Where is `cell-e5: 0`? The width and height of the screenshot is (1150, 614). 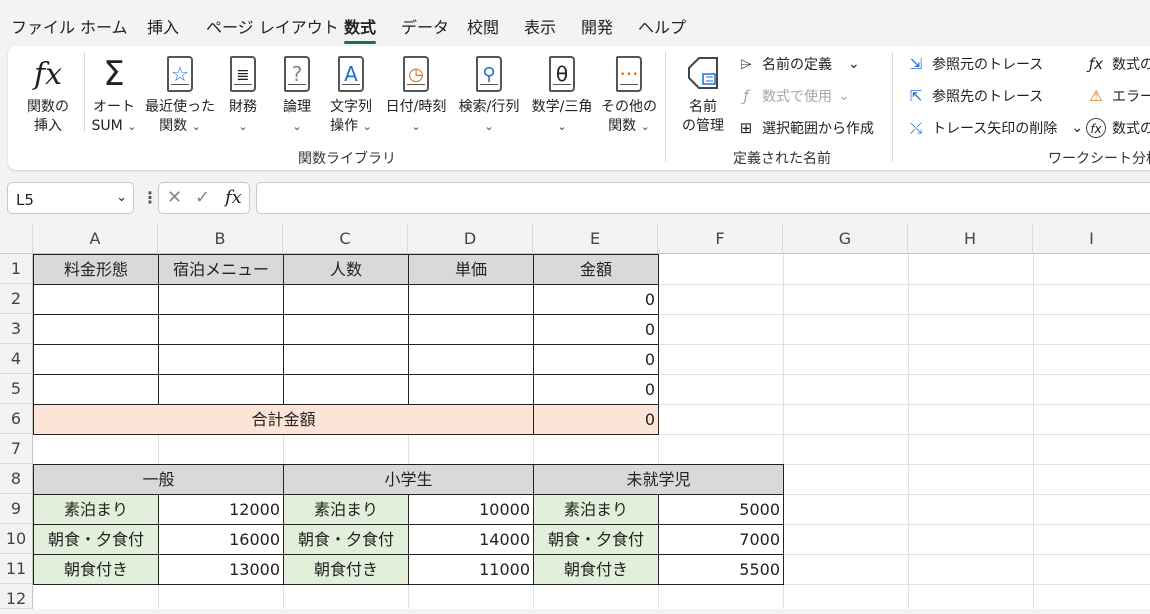 cell-e5: 0 is located at coordinates (596, 389).